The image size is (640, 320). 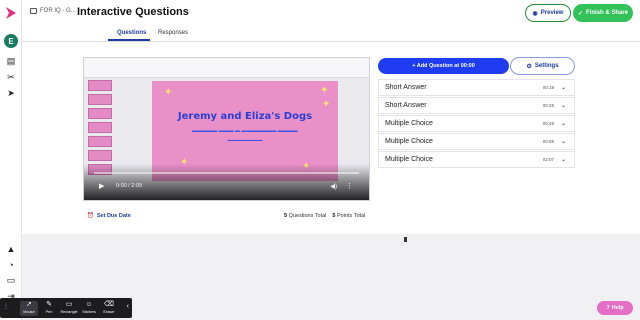 I want to click on question-row: Short Answer 00:28 ⌄, so click(x=476, y=105).